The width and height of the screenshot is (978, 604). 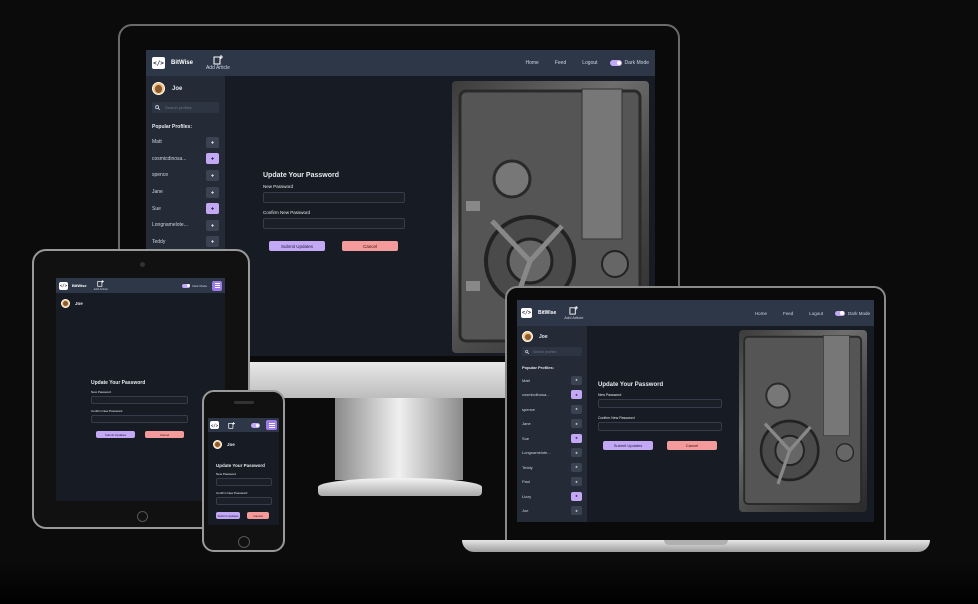 I want to click on profile-list-item: Joe ✚, so click(x=552, y=511).